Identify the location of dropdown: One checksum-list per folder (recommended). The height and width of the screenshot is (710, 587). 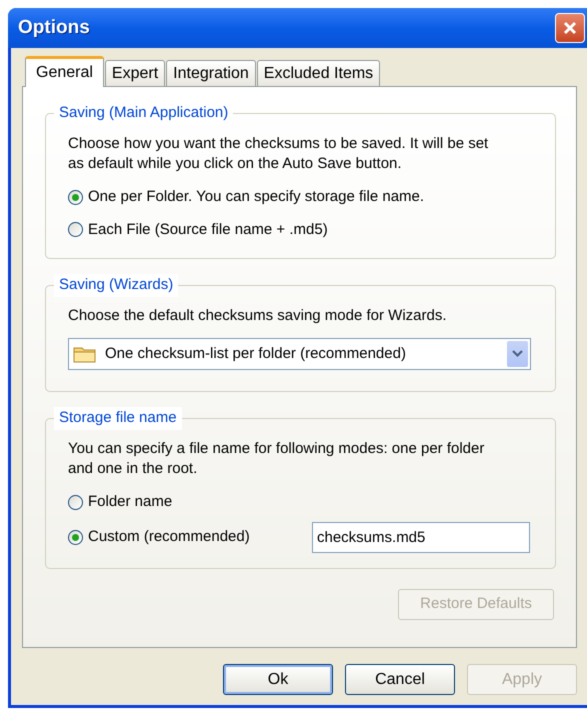
(299, 354).